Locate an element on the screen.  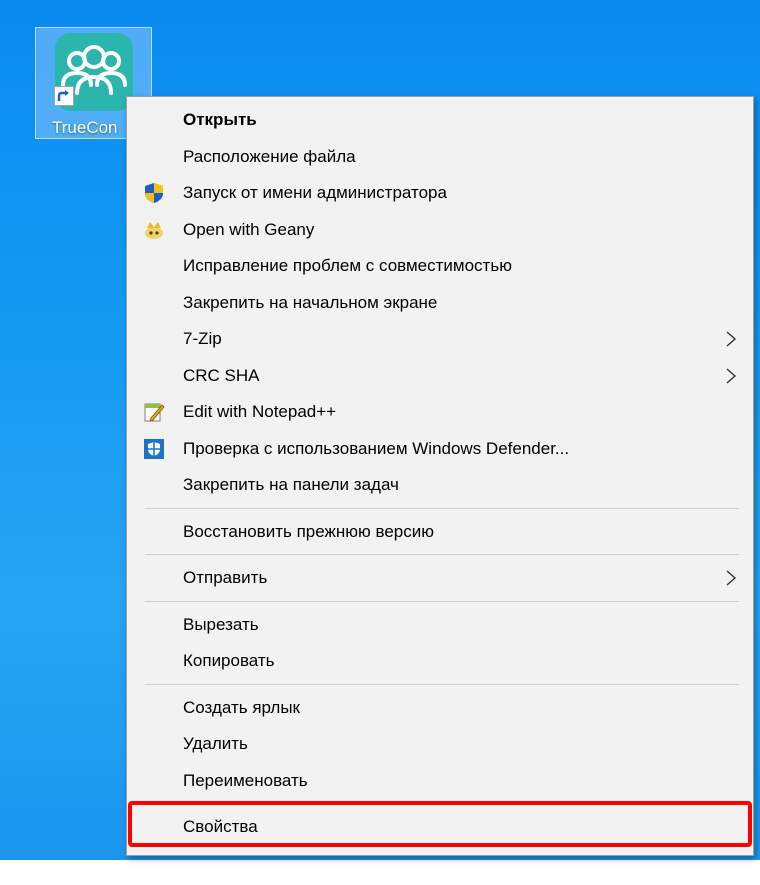
menu-item-4-0: Создать ярлык is located at coordinates (440, 708).